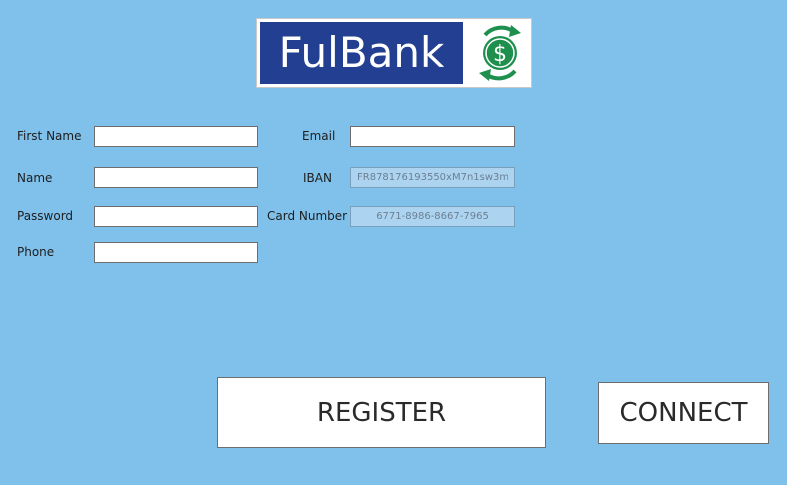 This screenshot has width=787, height=485. What do you see at coordinates (45, 216) in the screenshot?
I see `password-label: Password` at bounding box center [45, 216].